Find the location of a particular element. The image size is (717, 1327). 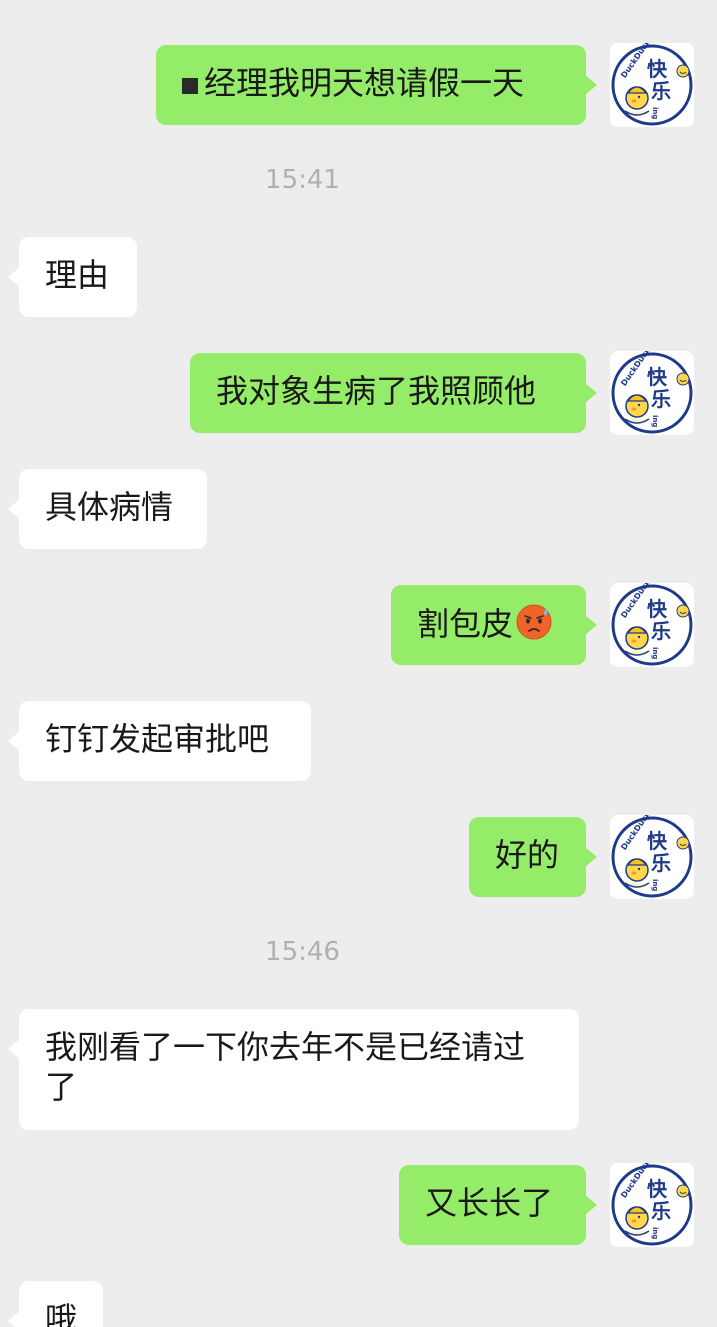

incoming-message: 哦 is located at coordinates (55, 1304).